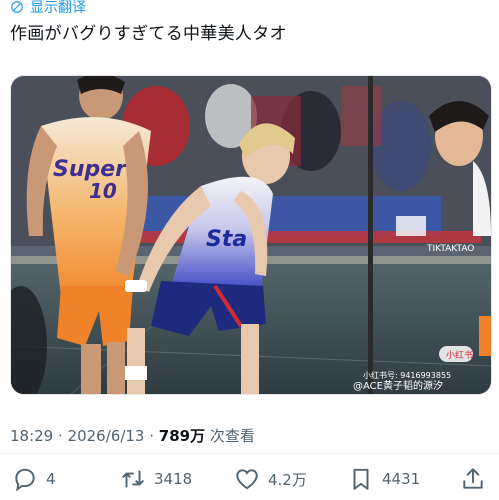  I want to click on bookmark-icon, so click(361, 479).